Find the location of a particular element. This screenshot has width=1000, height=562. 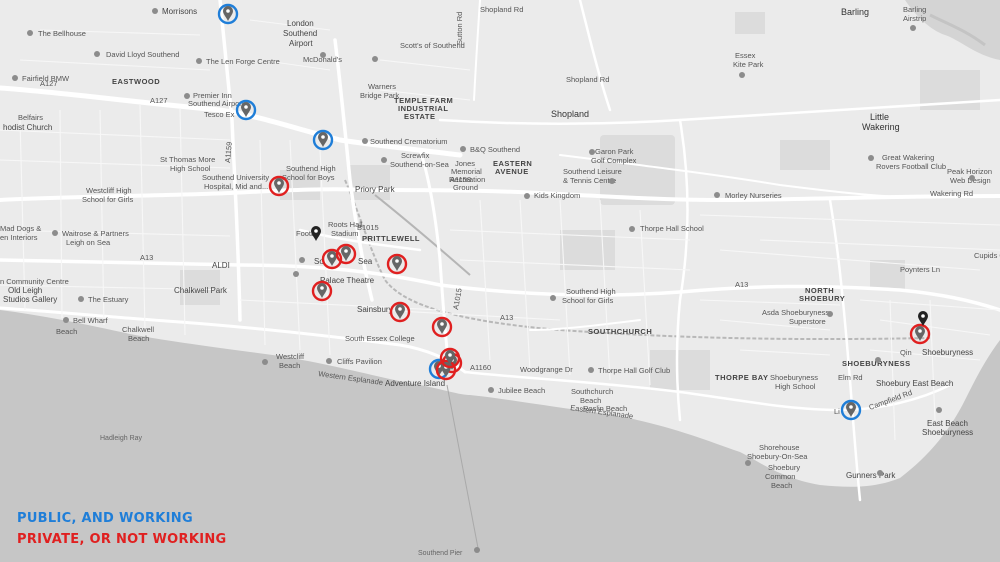

place-label: & Tennis Centre is located at coordinates (589, 180).